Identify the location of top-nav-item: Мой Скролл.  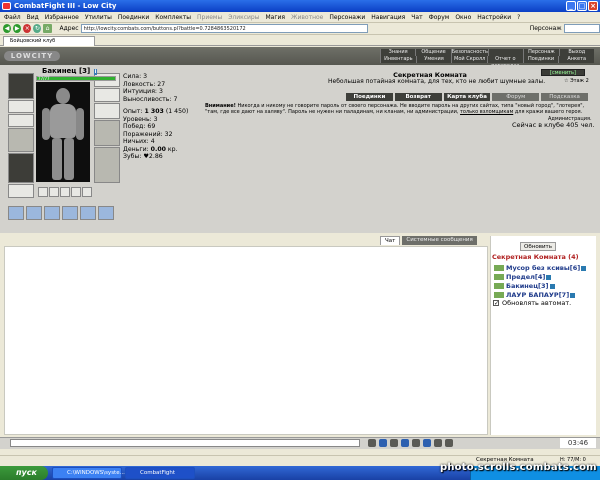
(469, 59).